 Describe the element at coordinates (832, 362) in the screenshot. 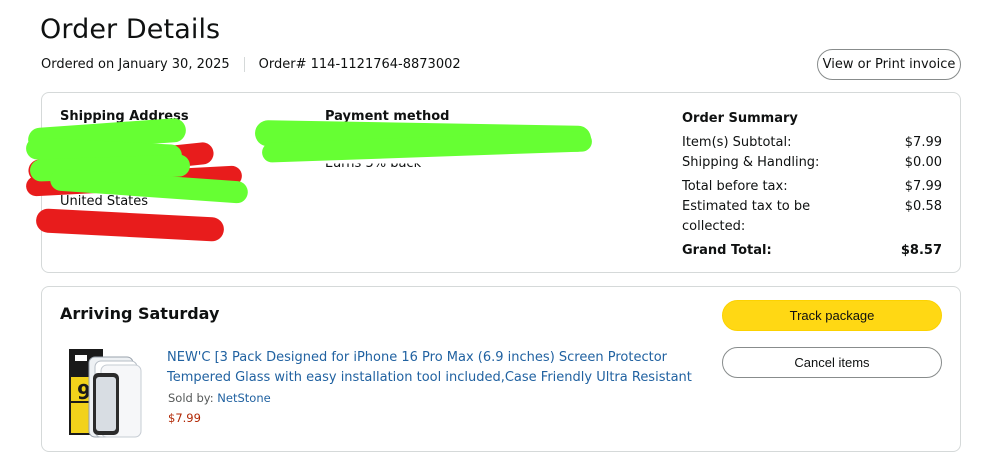

I see `cancel-items-button: Cancel items` at that location.